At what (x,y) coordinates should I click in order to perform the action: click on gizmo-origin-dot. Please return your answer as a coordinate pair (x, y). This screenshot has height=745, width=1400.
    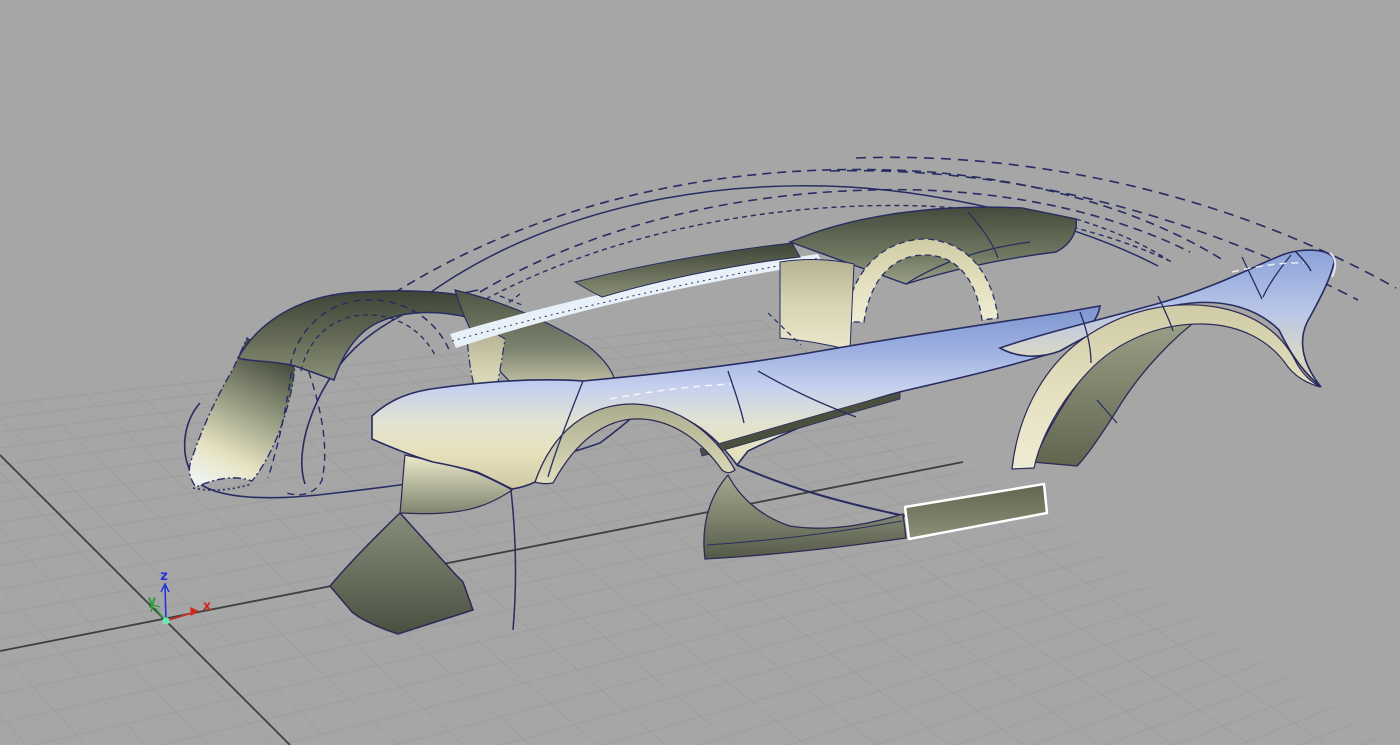
    Looking at the image, I should click on (166, 621).